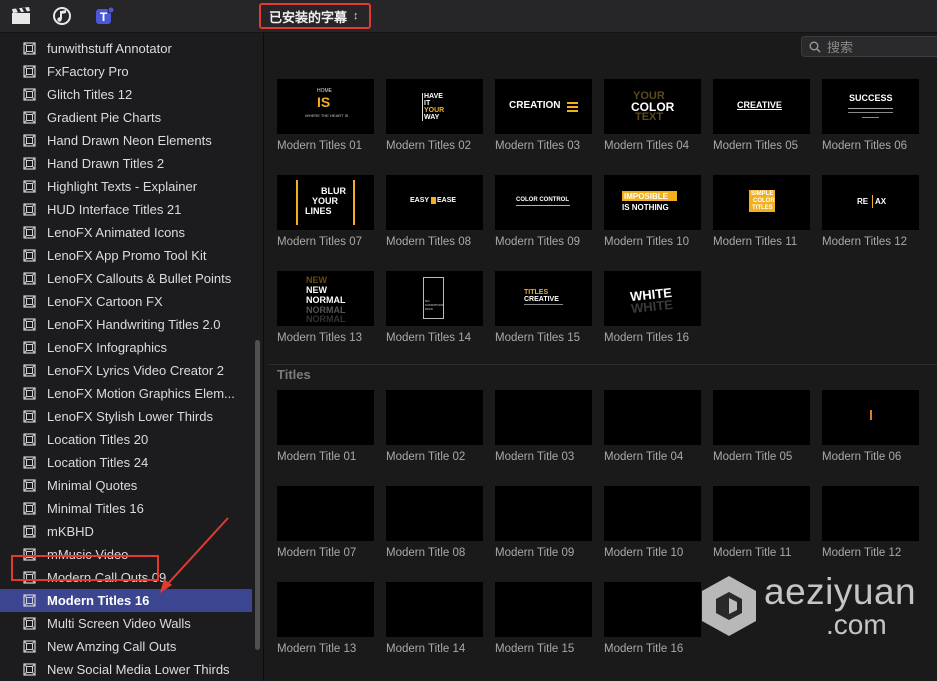  What do you see at coordinates (126, 508) in the screenshot?
I see `sidebar-item: Minimal Titles 16` at bounding box center [126, 508].